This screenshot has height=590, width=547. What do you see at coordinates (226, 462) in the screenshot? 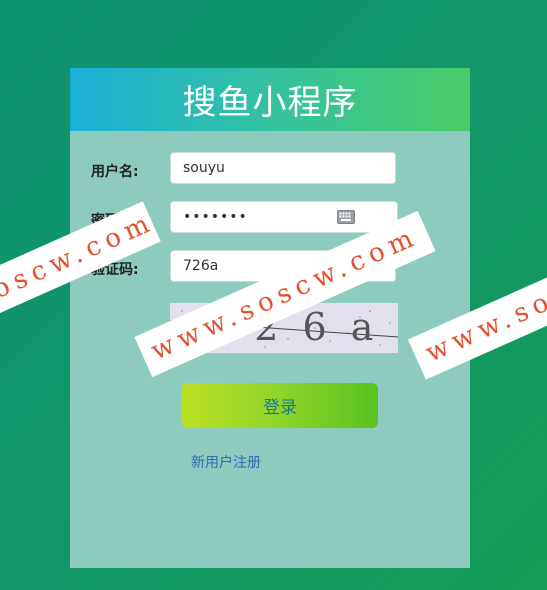
I see `register-link: 新用户注册` at bounding box center [226, 462].